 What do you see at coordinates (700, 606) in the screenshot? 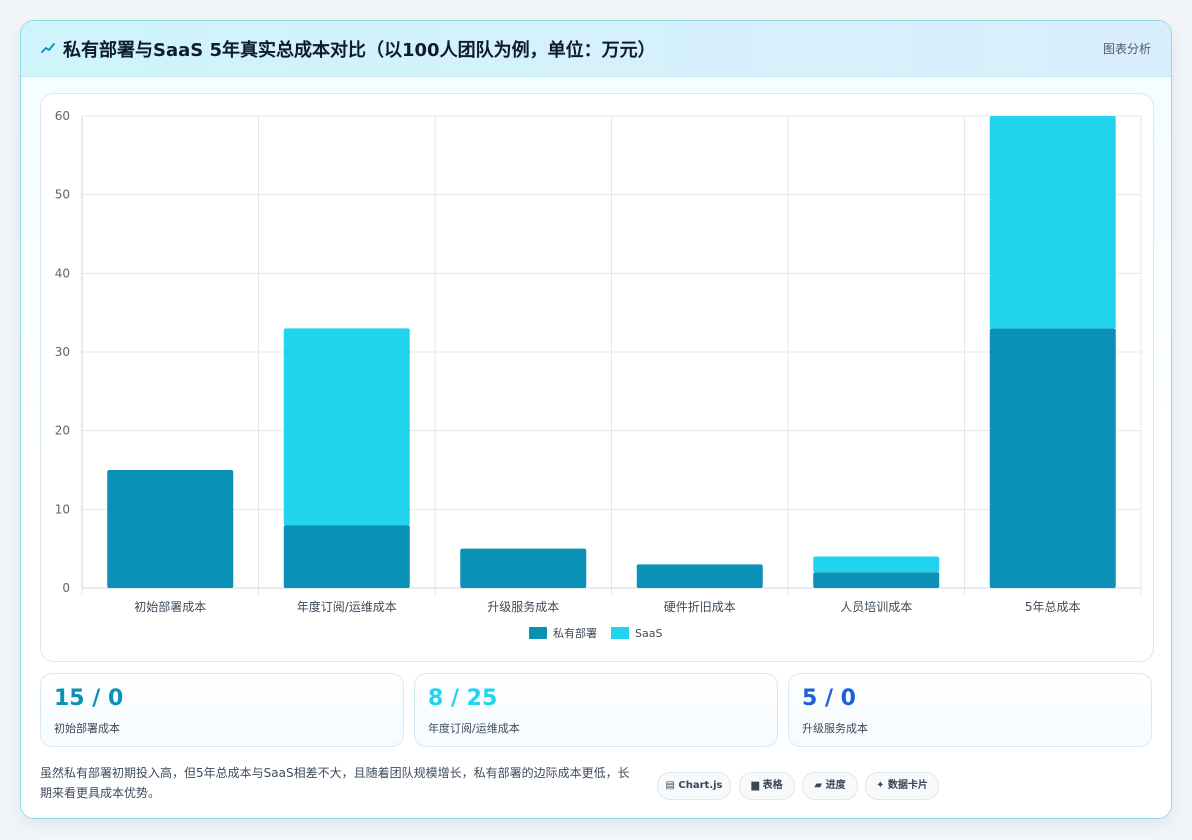
I see `x-tick-label: 硬件折旧成本` at bounding box center [700, 606].